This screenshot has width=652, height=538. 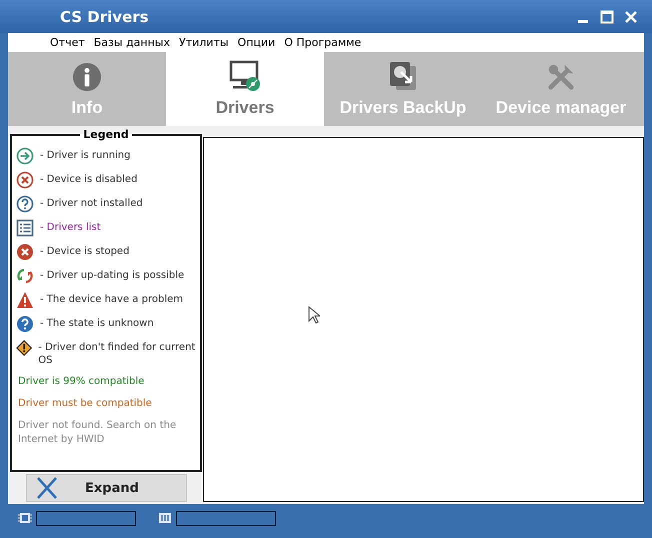 I want to click on refresh-icon, so click(x=25, y=276).